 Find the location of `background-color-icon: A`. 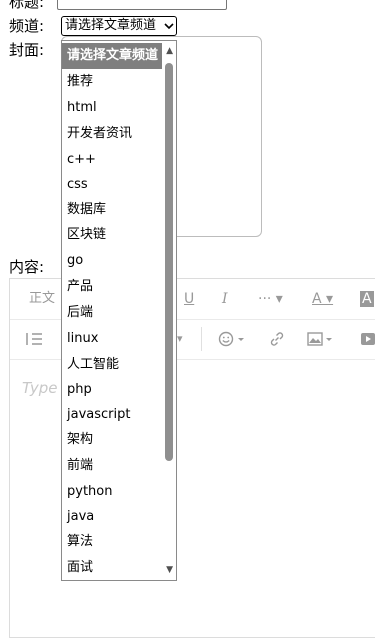

background-color-icon: A is located at coordinates (367, 299).